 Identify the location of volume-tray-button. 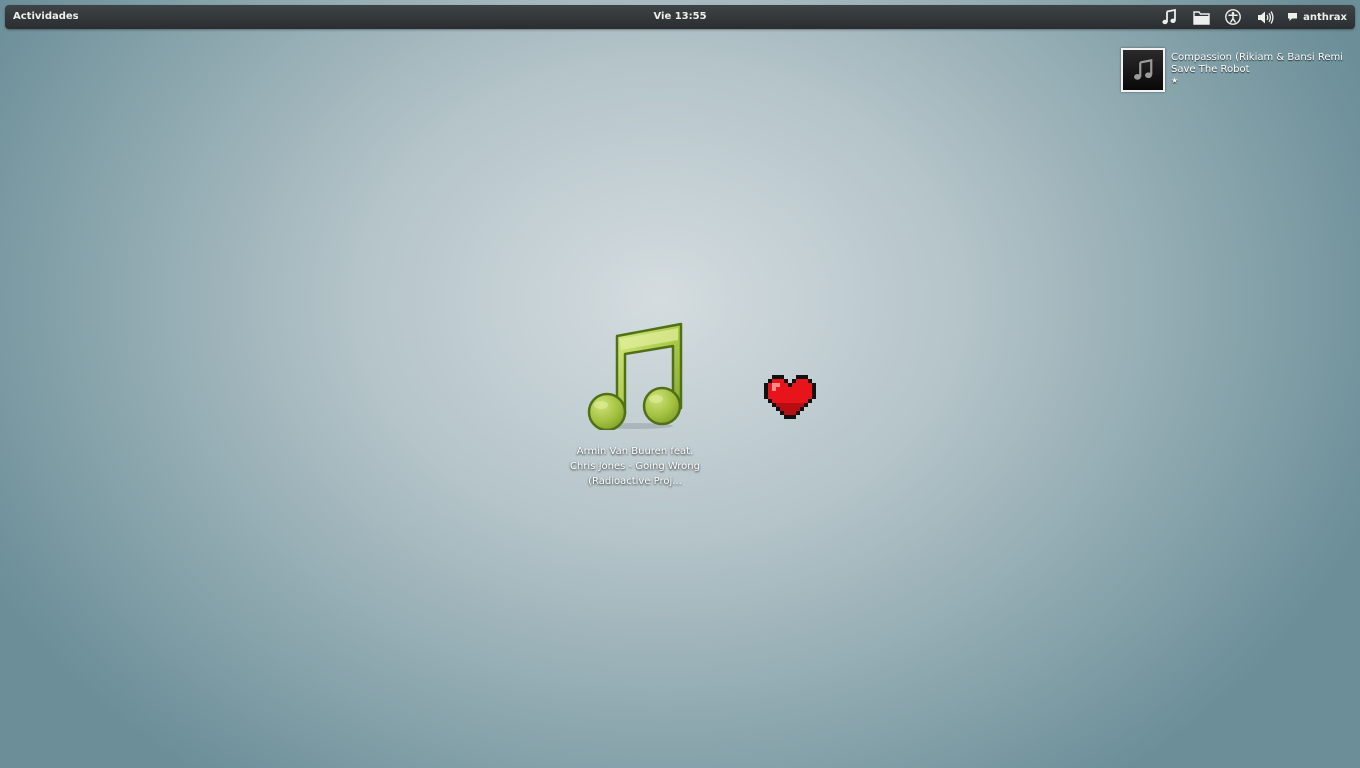
(1265, 17).